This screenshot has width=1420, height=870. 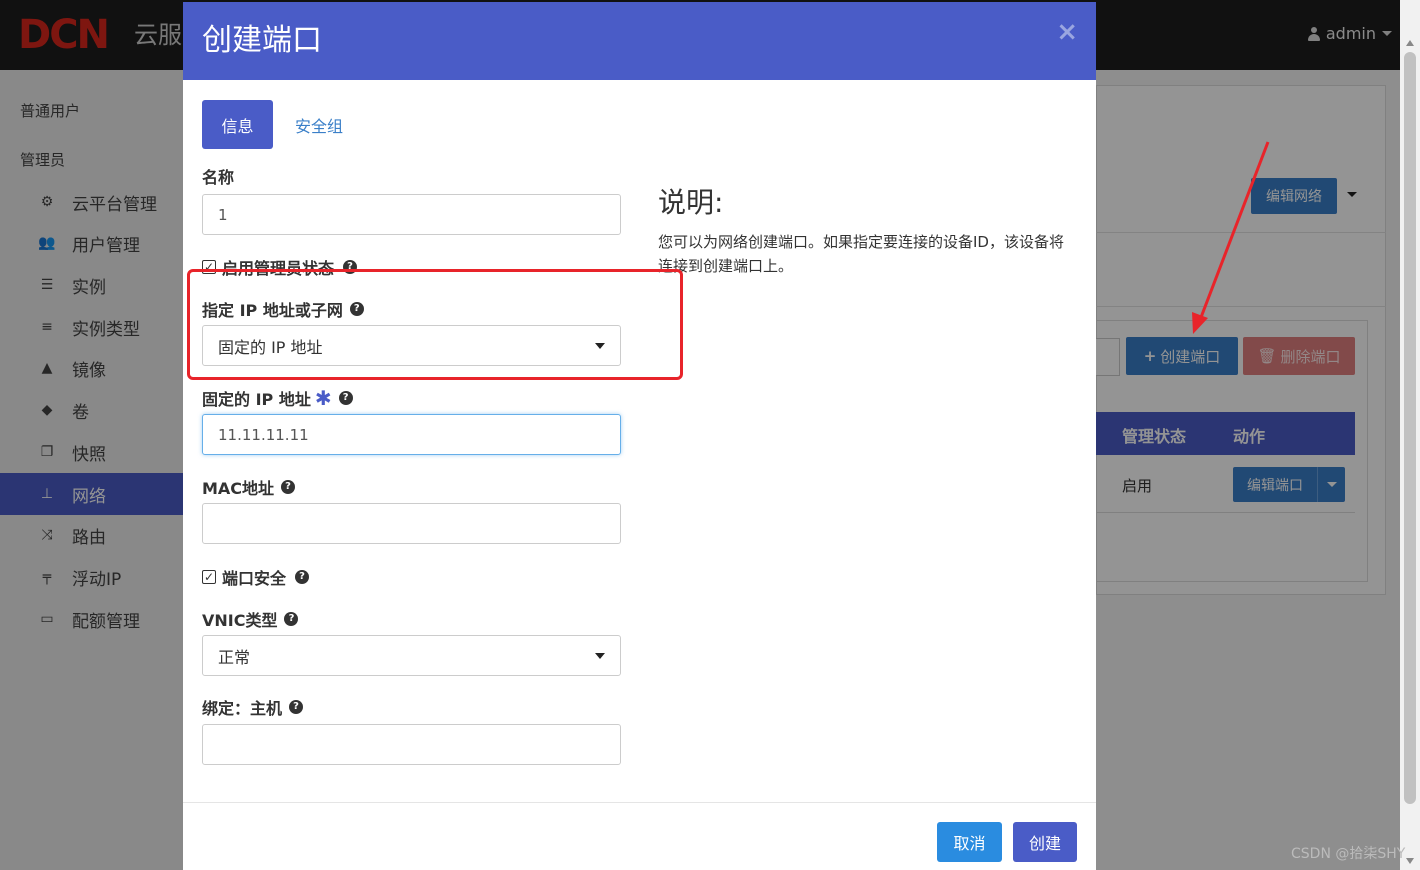 I want to click on modal-title: 创建端口, so click(x=262, y=40).